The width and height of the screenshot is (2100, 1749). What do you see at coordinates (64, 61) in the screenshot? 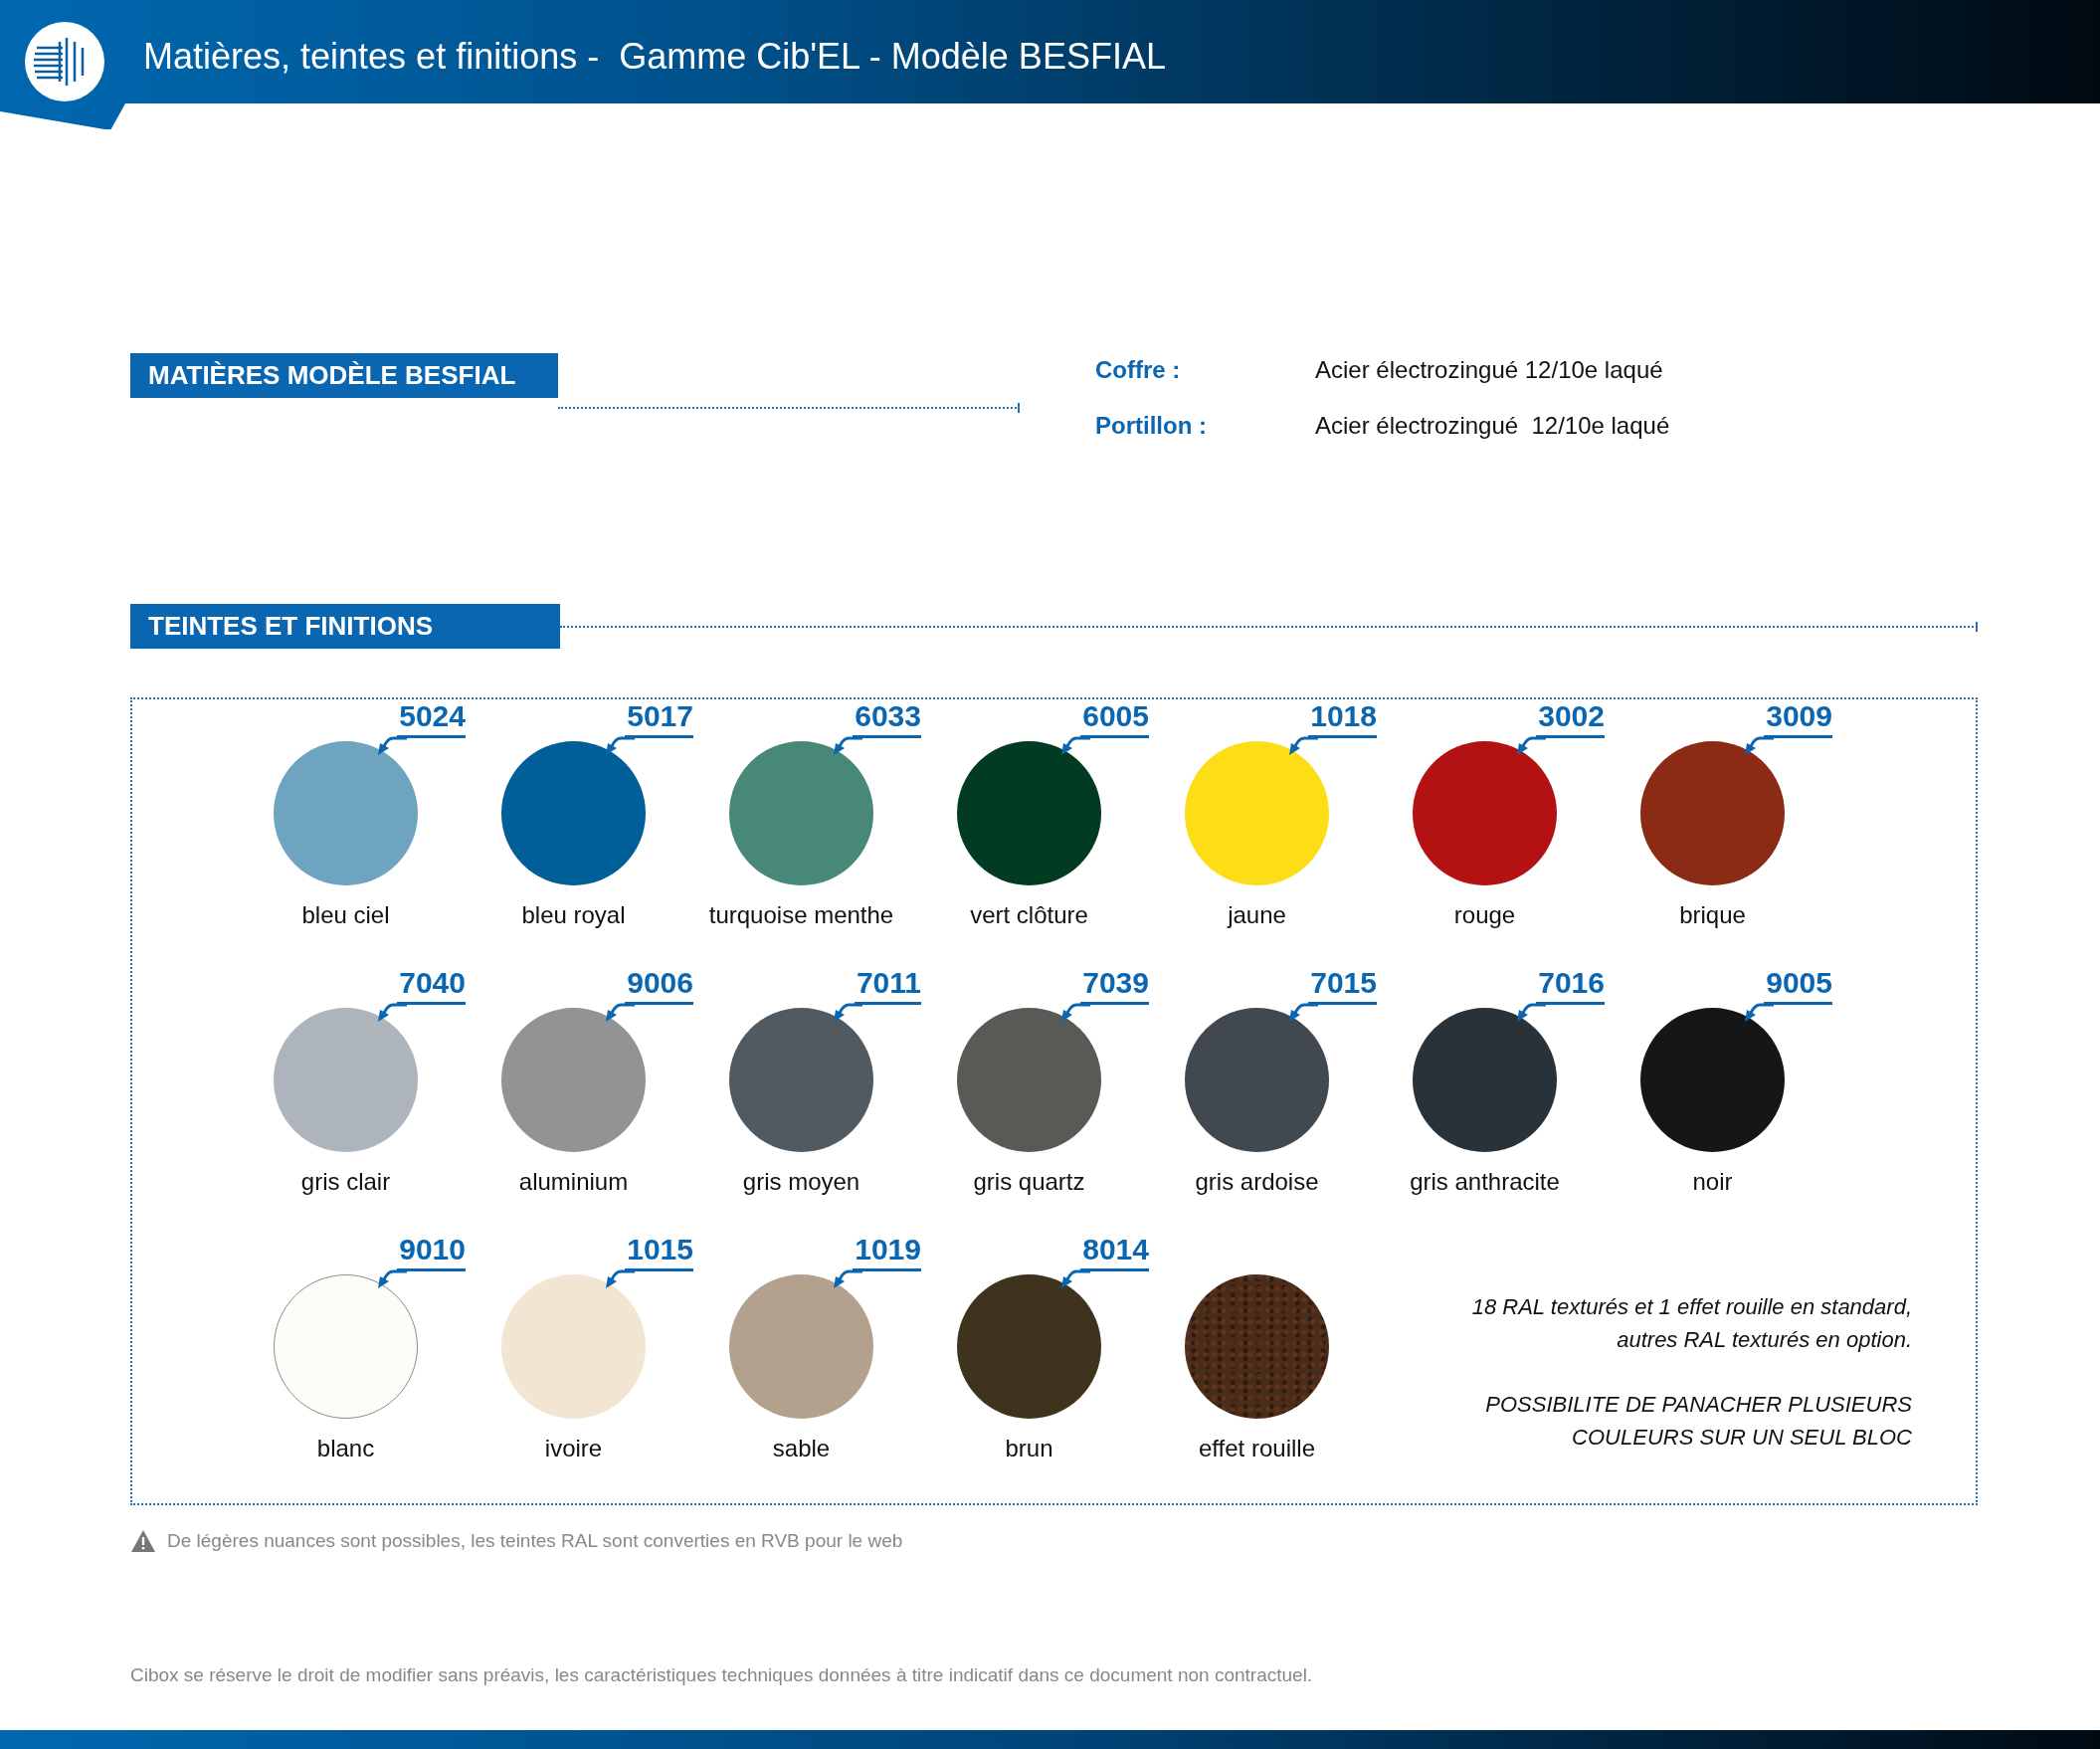
I see `logo-icon` at bounding box center [64, 61].